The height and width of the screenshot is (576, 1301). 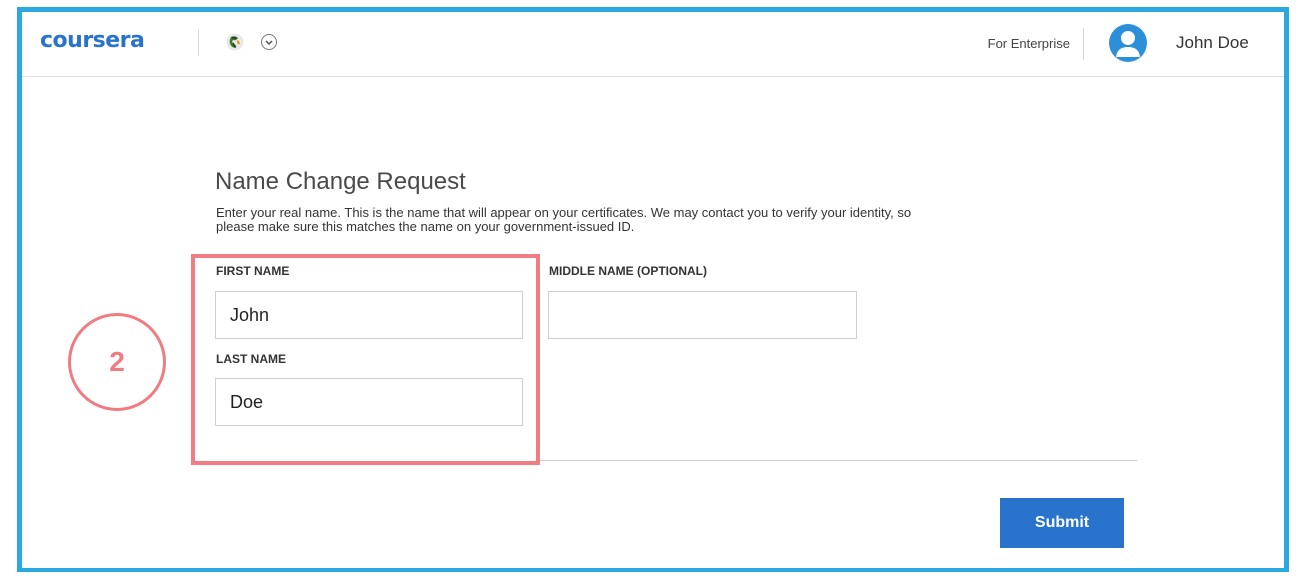 I want to click on first-name-label: FIRST NAME, so click(x=253, y=271).